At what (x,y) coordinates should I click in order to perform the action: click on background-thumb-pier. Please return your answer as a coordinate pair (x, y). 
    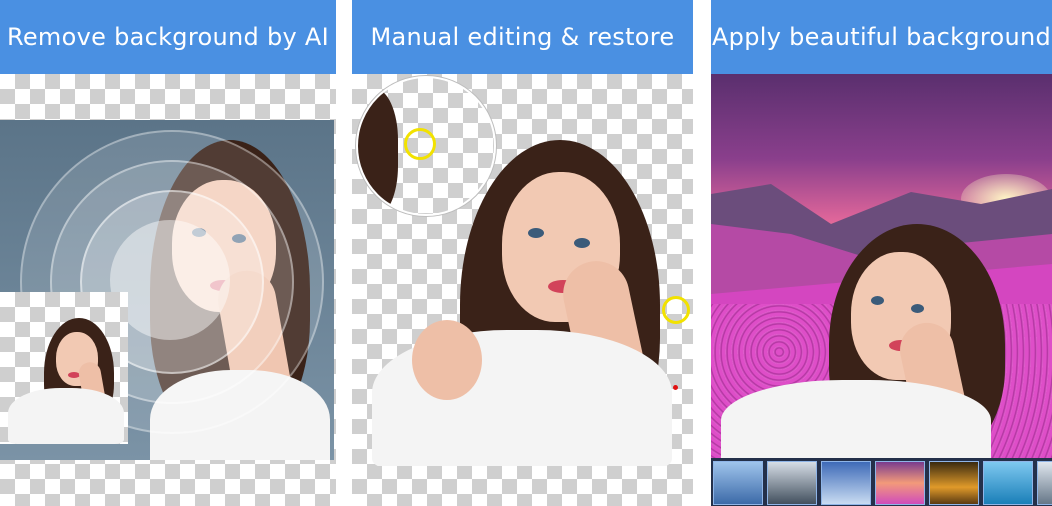
    Looking at the image, I should click on (738, 483).